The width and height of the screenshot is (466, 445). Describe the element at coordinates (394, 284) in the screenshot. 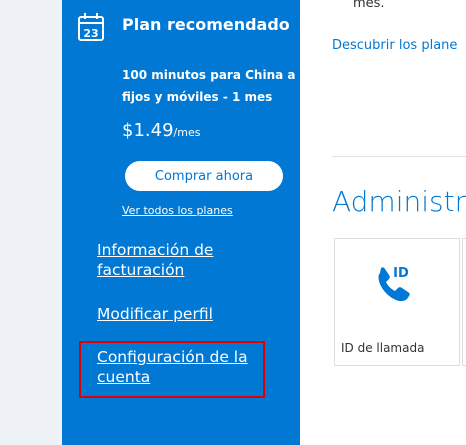

I see `caller-id-icon: ID` at that location.